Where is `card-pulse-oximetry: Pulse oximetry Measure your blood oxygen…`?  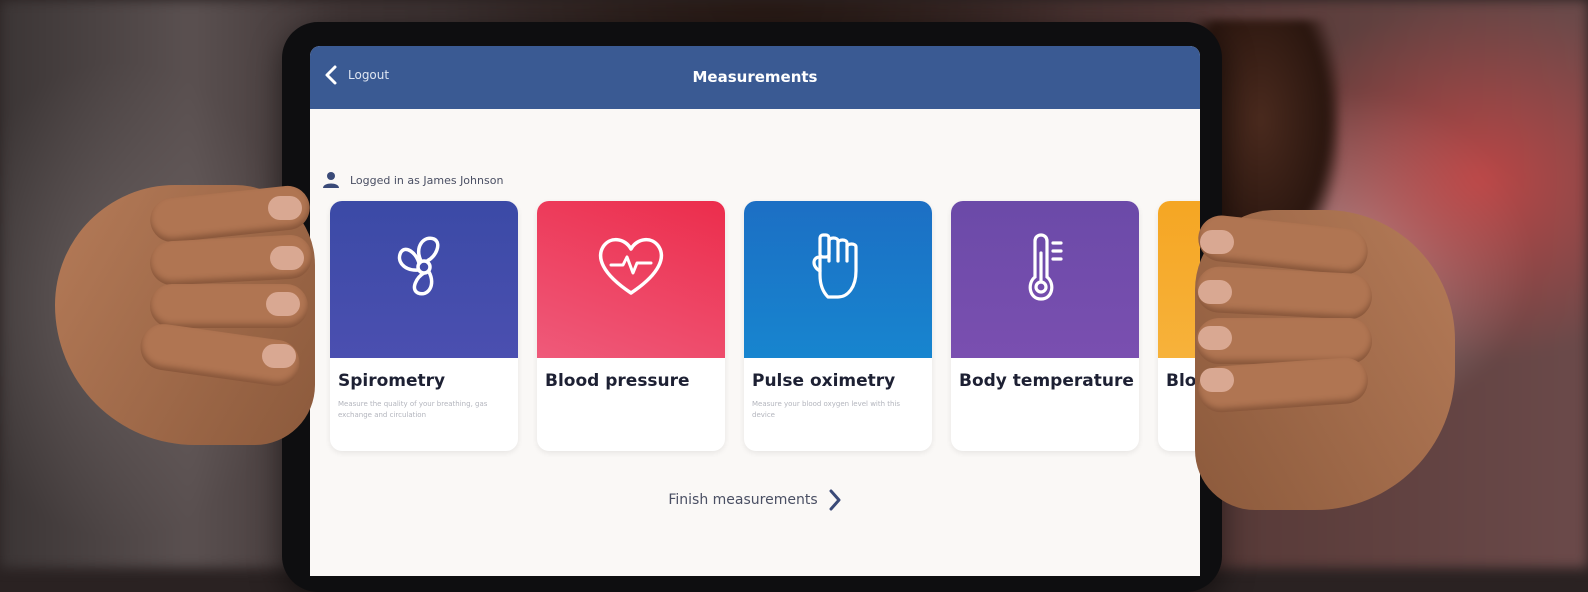 card-pulse-oximetry: Pulse oximetry Measure your blood oxygen… is located at coordinates (838, 326).